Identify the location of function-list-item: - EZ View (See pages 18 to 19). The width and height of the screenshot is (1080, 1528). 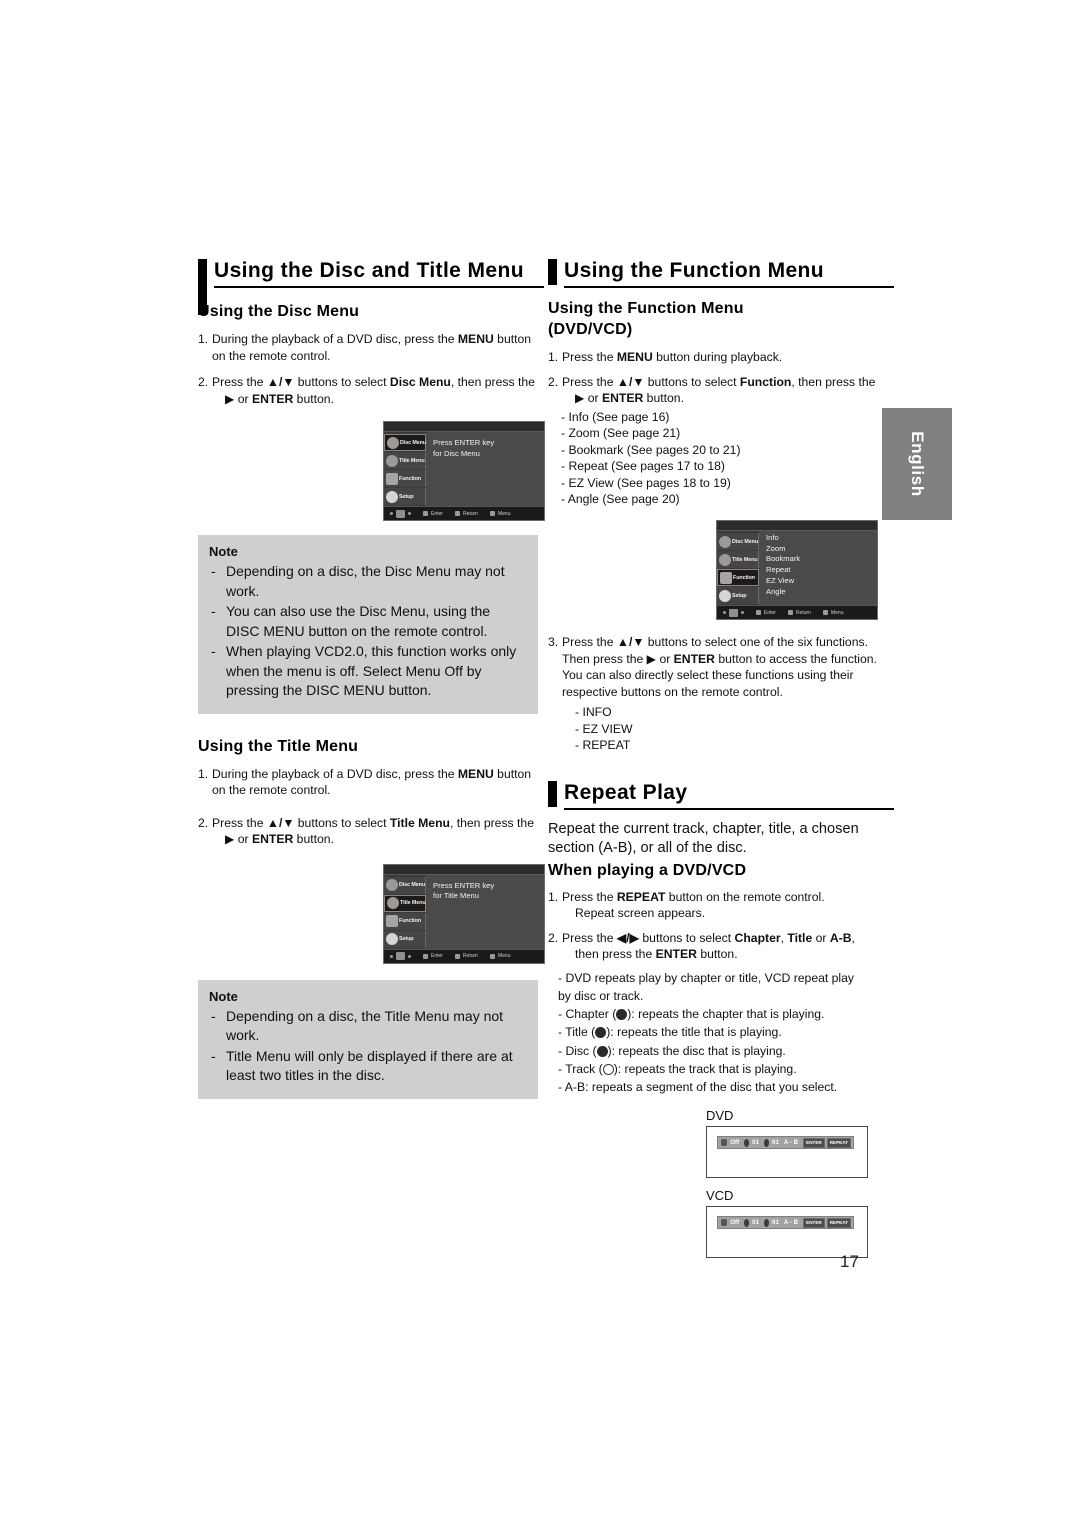
(646, 482).